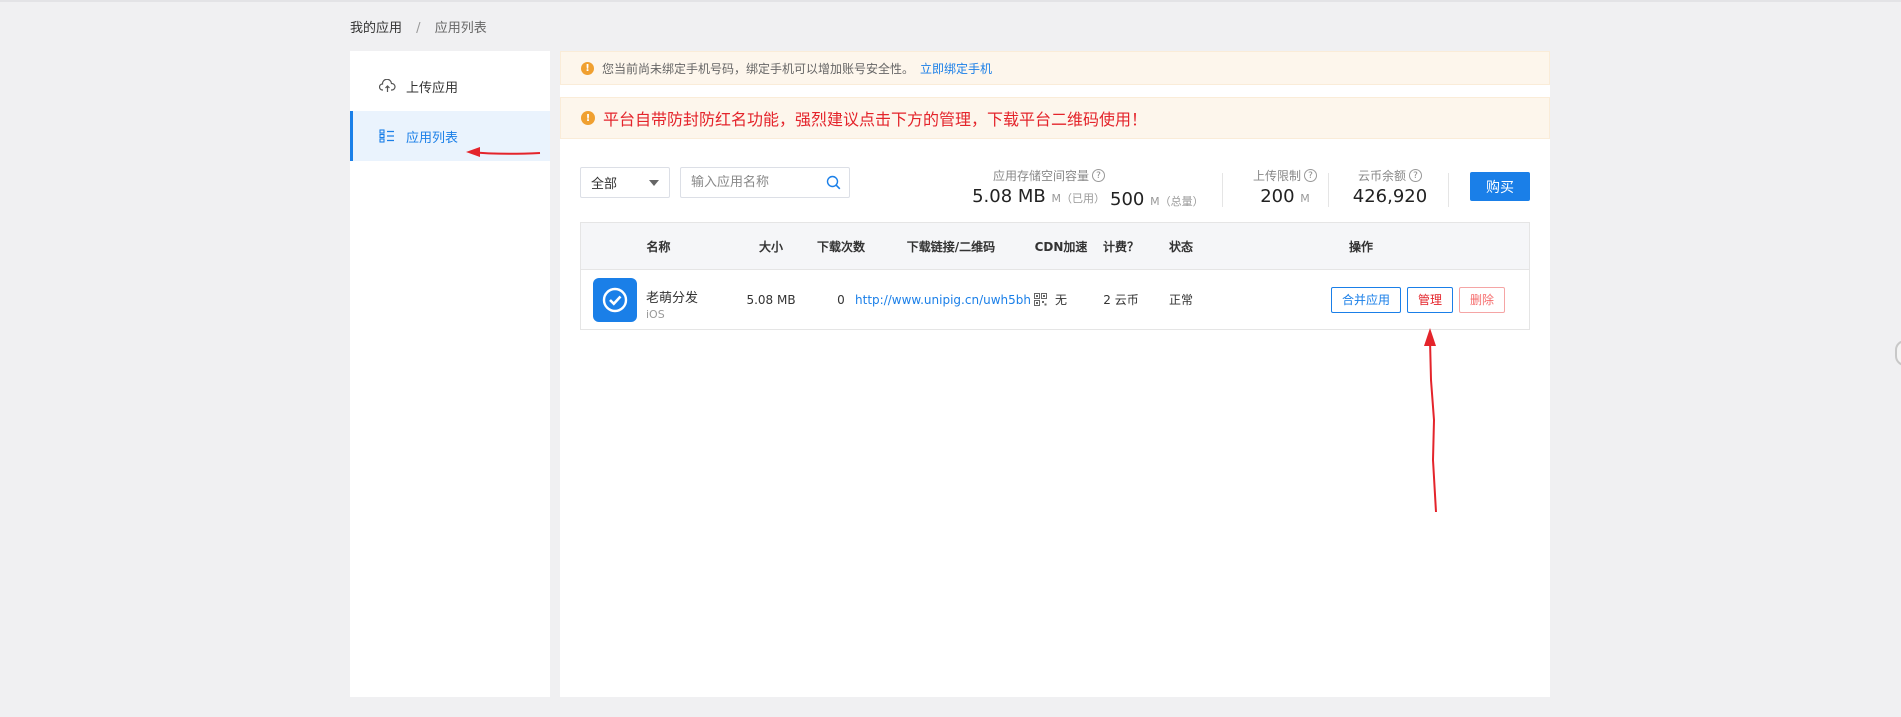 This screenshot has height=717, width=1901. Describe the element at coordinates (387, 86) in the screenshot. I see `cloud-upload-icon` at that location.